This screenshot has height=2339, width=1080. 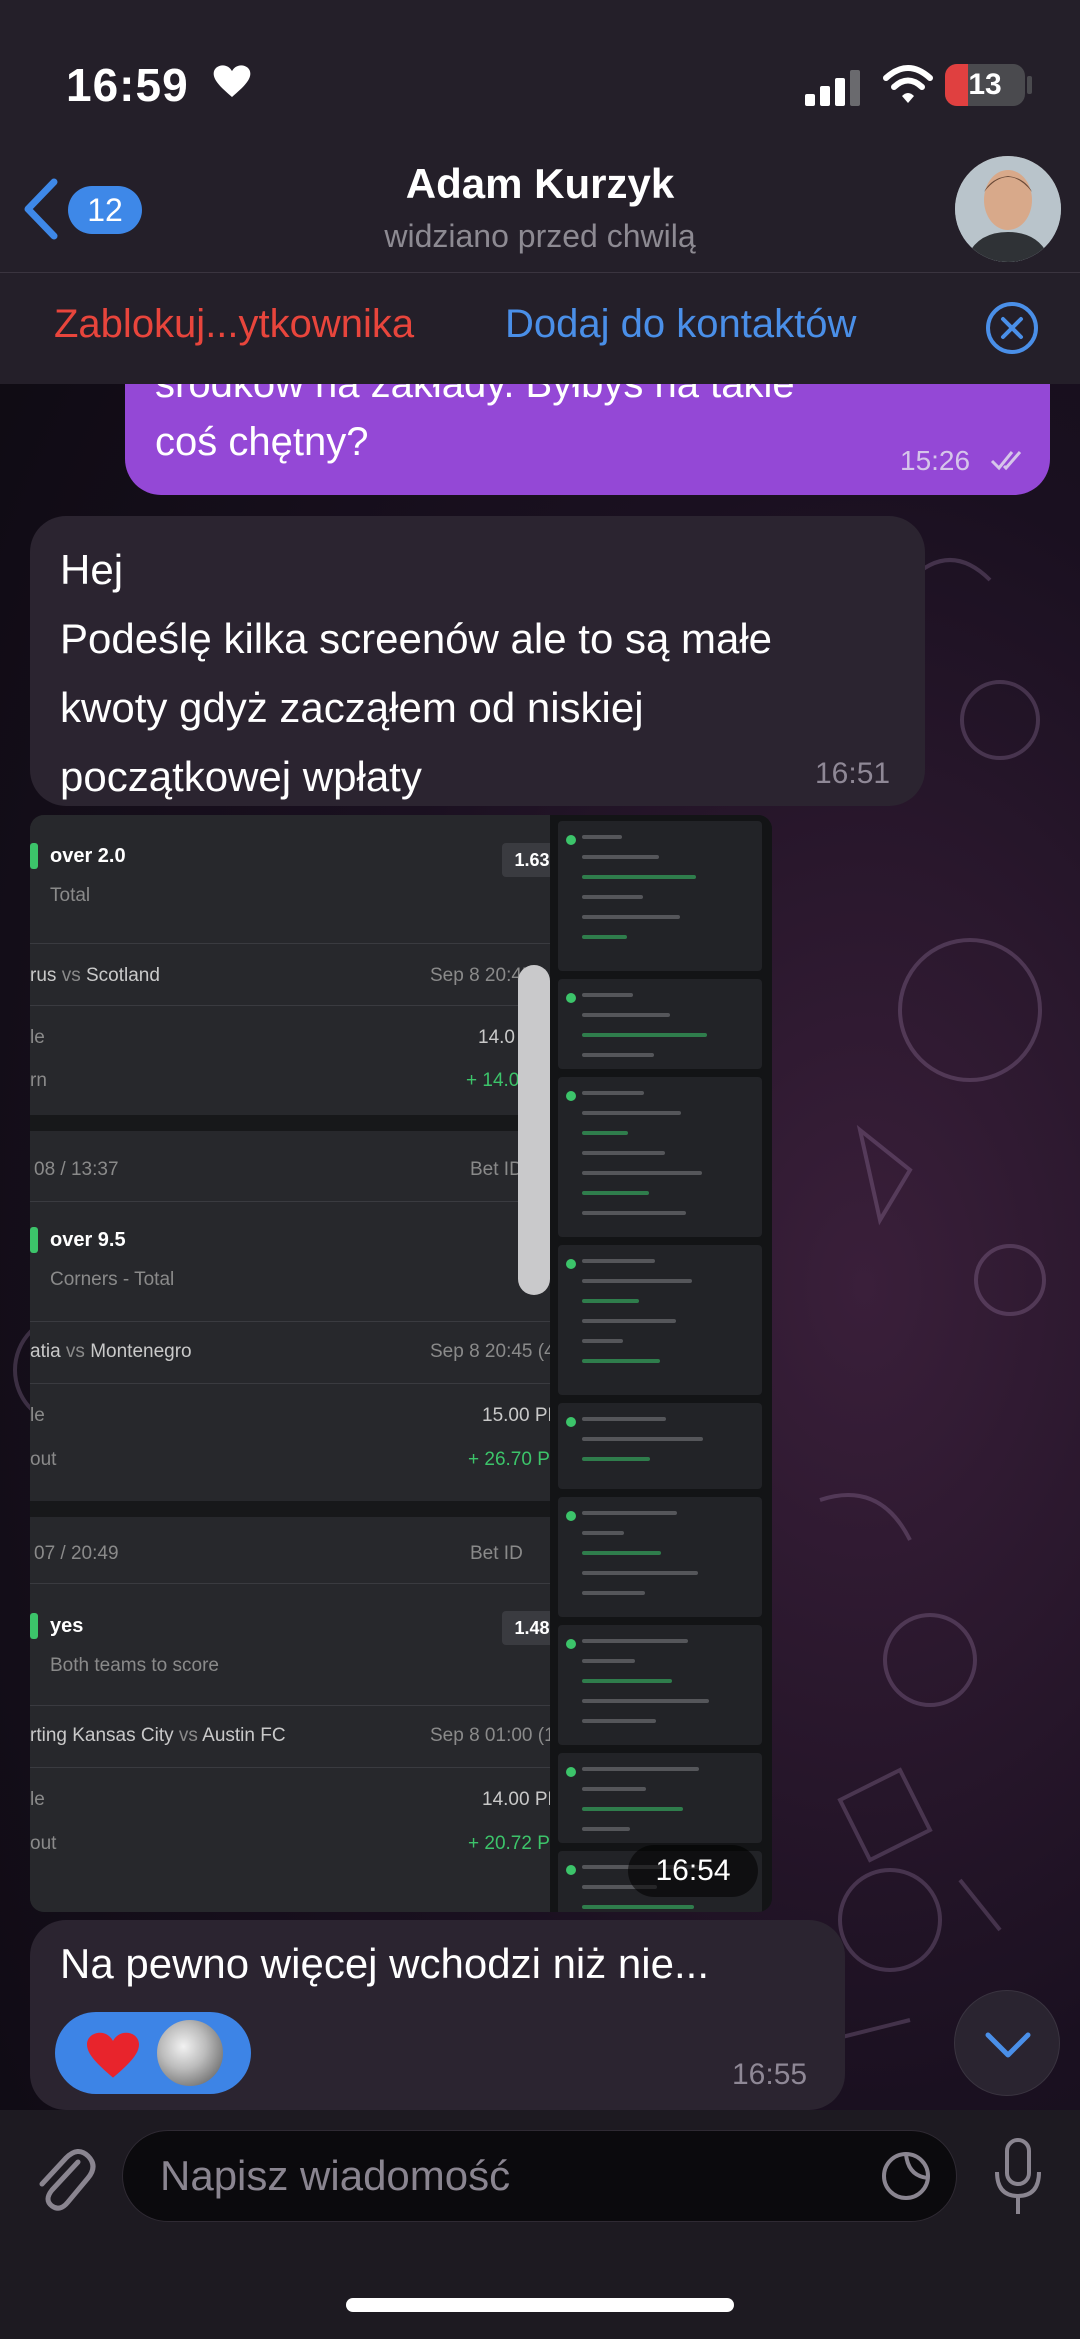 I want to click on block-user-button: Zablokuj...ytkownika, so click(x=234, y=324).